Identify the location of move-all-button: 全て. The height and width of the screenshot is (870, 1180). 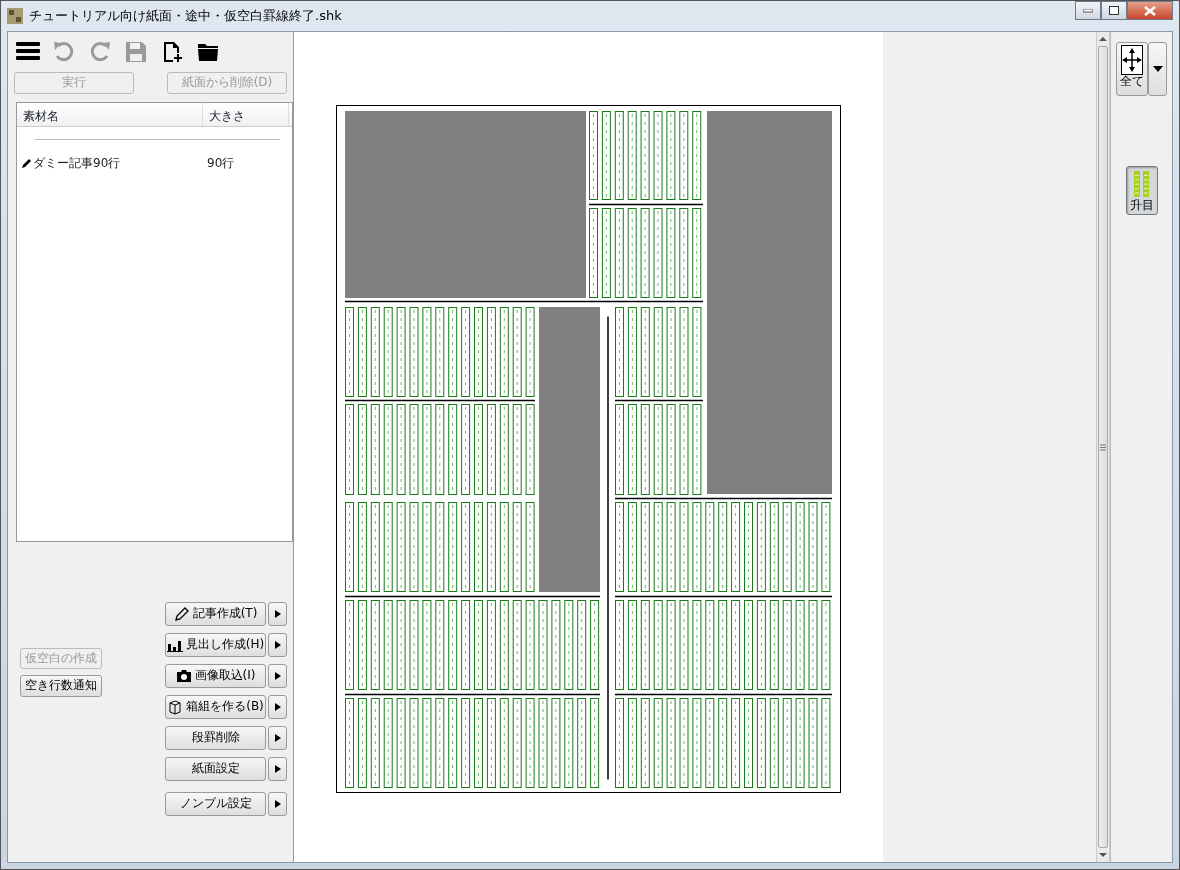
(1132, 69).